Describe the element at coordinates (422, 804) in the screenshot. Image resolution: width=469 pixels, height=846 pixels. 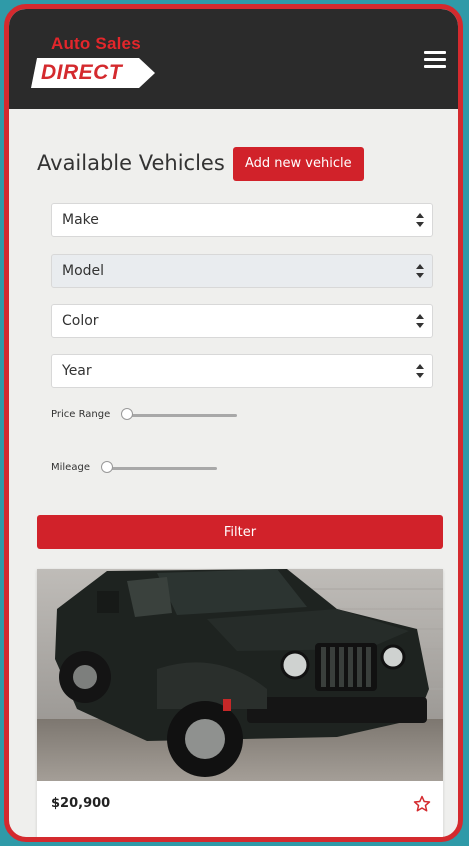
I see `star-outline-icon` at that location.